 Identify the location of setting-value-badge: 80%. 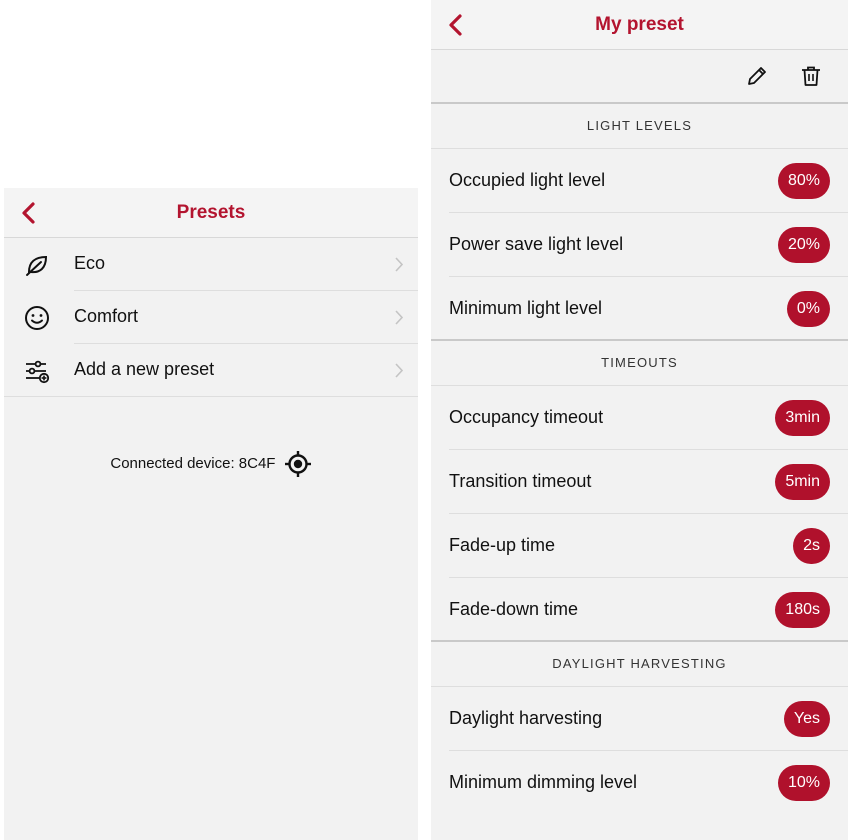
(803, 181).